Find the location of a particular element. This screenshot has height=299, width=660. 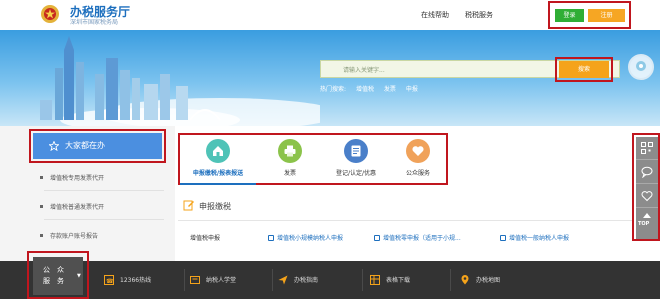

map-marker-icon is located at coordinates (641, 66).